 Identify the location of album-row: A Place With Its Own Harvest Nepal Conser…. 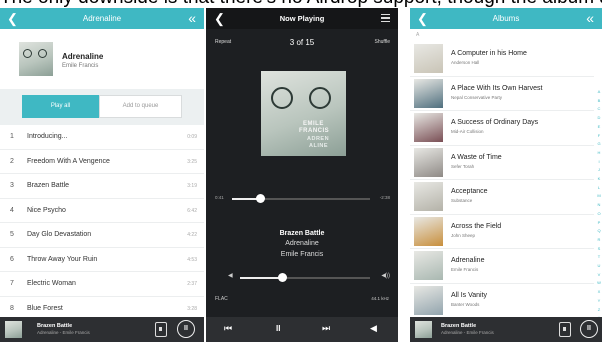
(502, 94).